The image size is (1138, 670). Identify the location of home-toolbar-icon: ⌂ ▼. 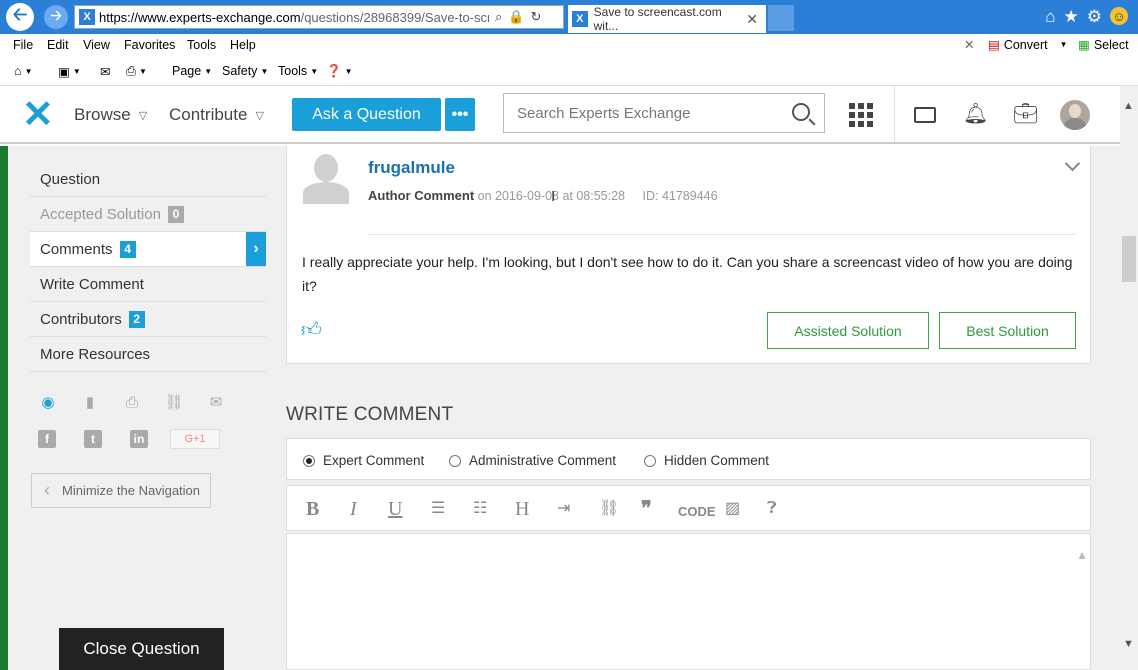
(23, 71).